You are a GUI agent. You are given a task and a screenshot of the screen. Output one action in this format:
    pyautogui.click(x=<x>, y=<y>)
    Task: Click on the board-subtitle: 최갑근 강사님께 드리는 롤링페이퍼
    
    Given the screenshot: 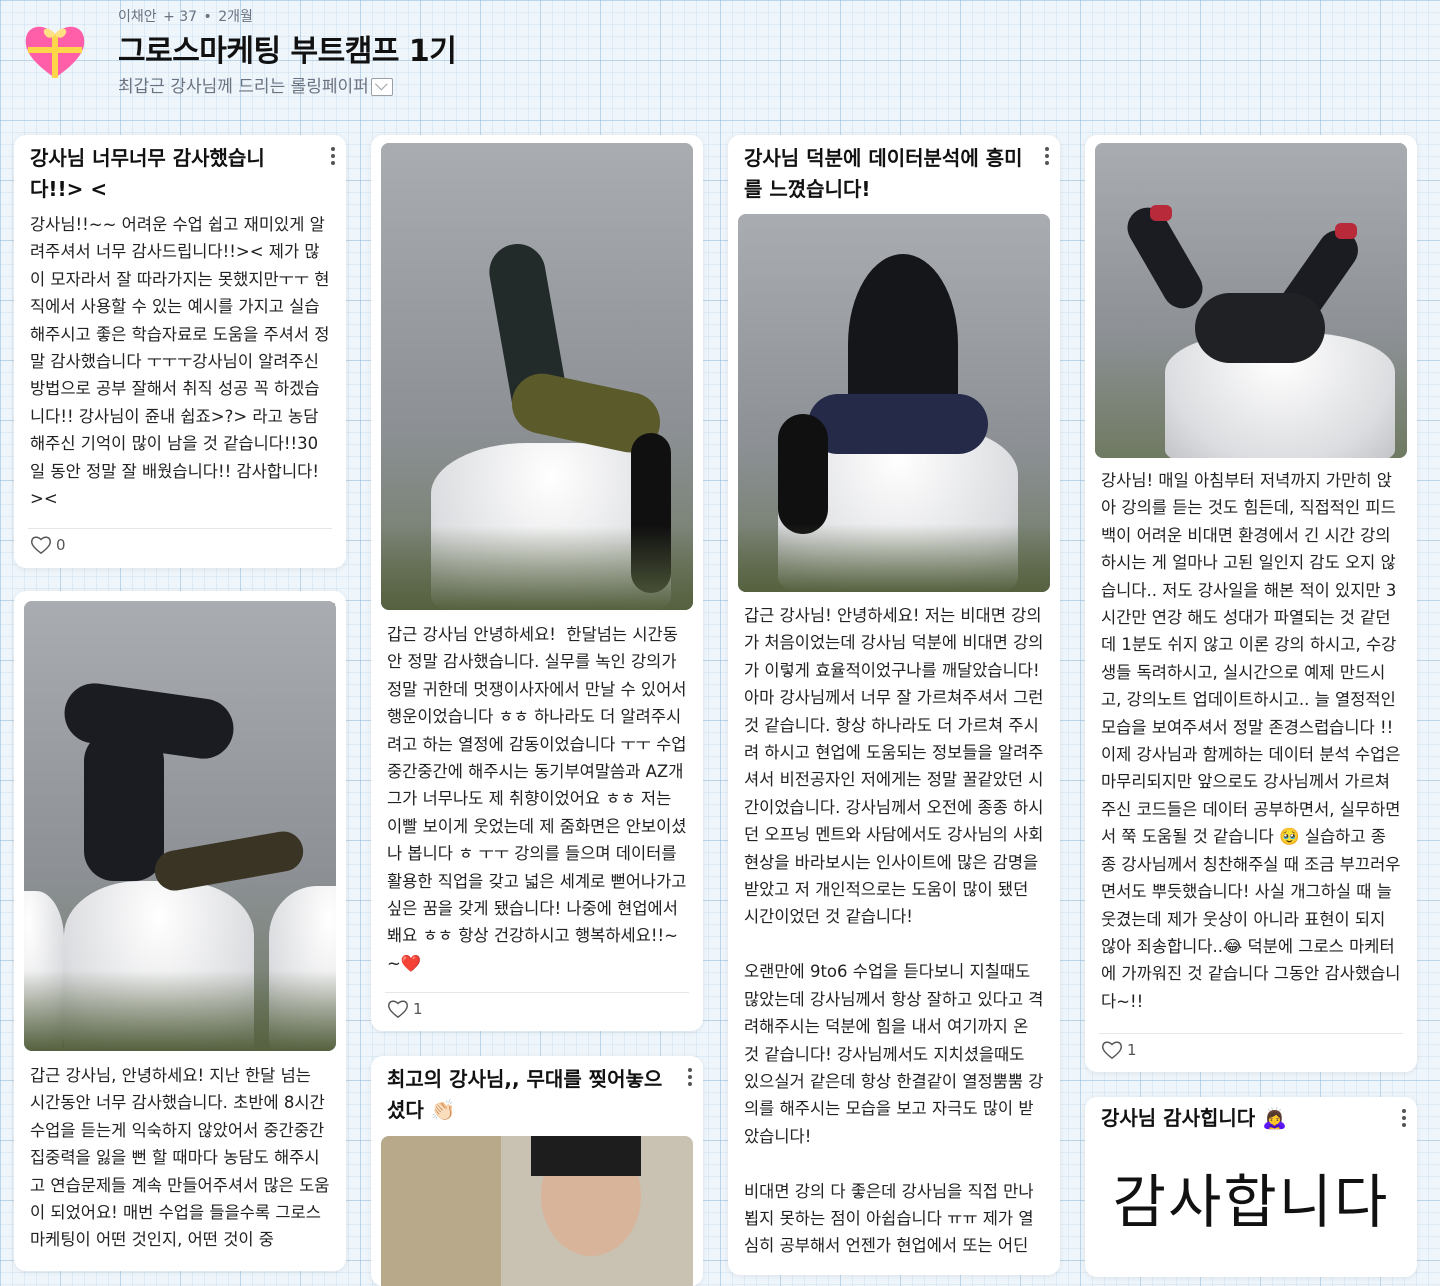 What is the action you would take?
    pyautogui.click(x=255, y=84)
    